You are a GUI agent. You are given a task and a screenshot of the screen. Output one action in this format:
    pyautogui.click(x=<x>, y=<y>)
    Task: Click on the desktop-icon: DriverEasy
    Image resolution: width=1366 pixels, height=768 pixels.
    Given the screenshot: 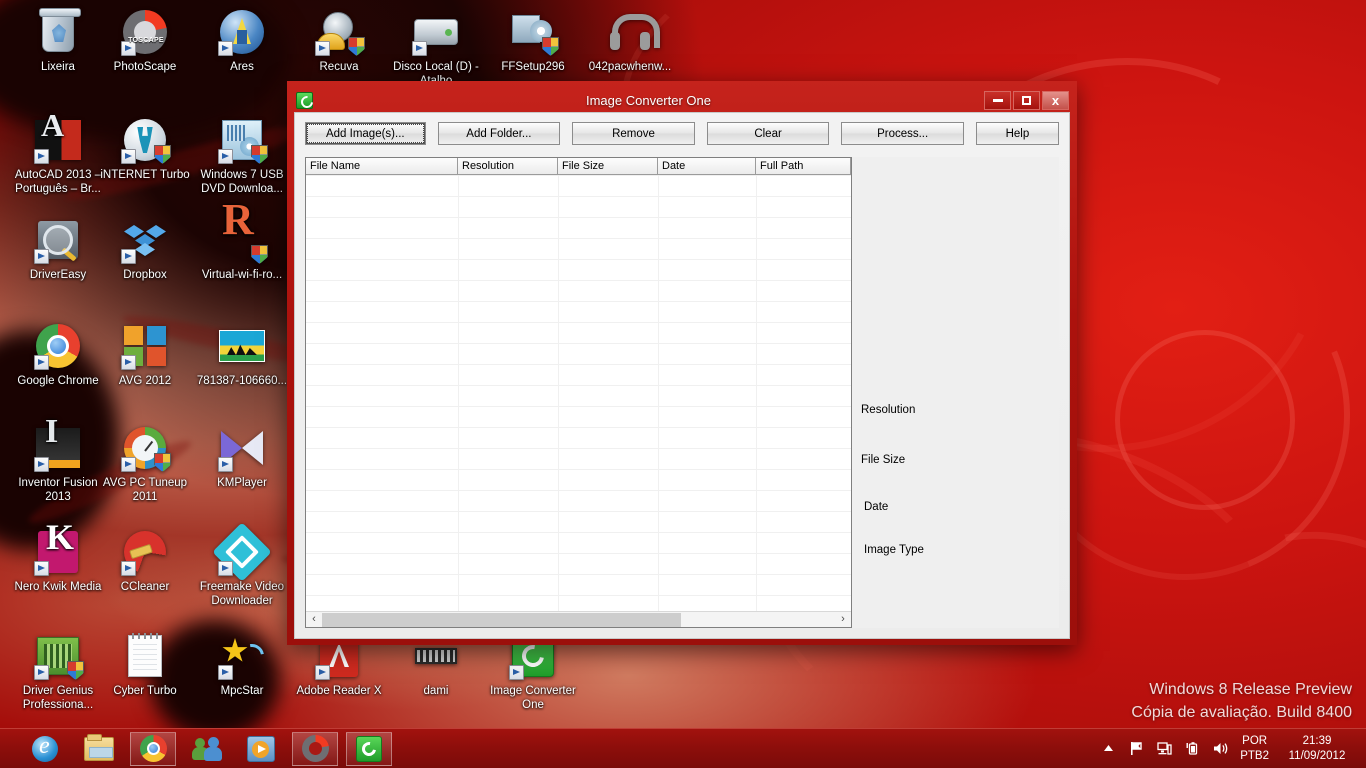 What is the action you would take?
    pyautogui.click(x=58, y=249)
    